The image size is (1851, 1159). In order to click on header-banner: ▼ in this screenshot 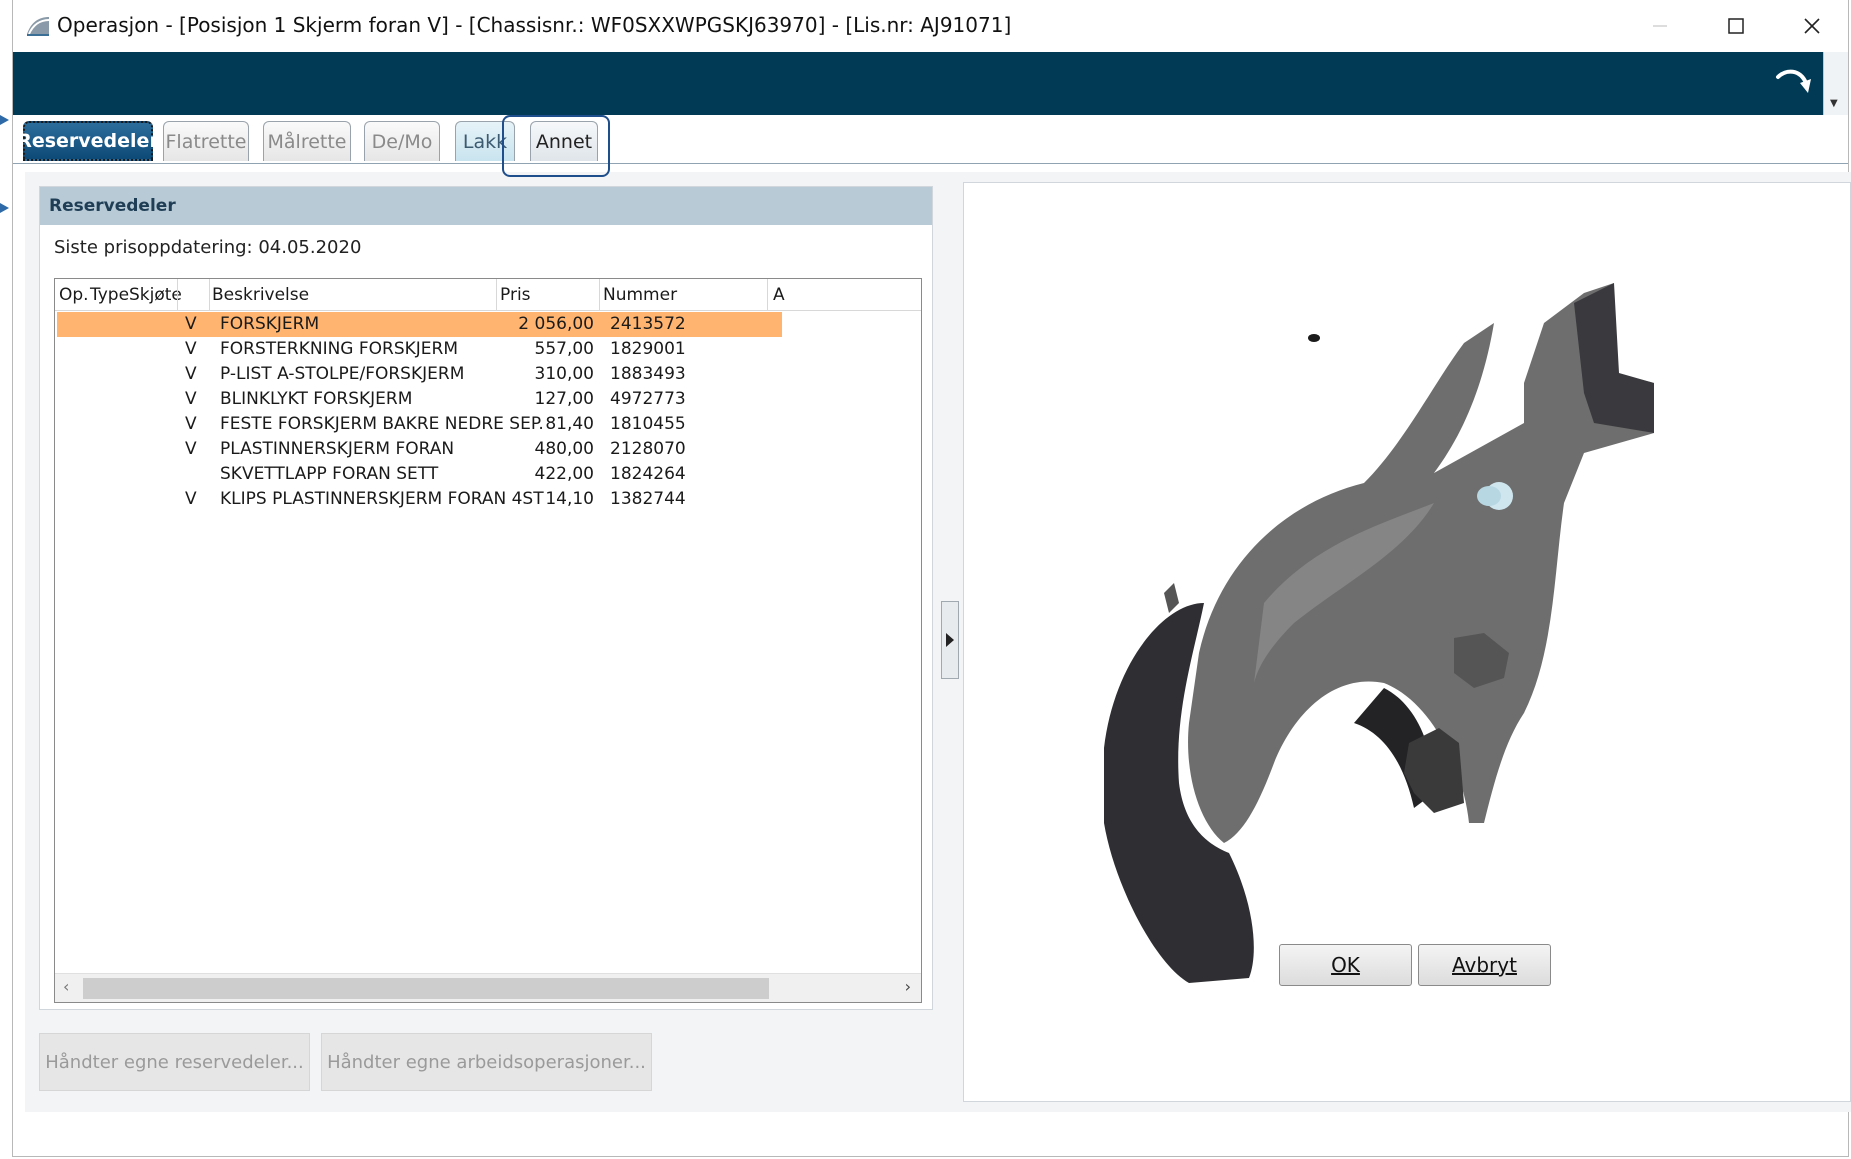, I will do `click(930, 83)`.